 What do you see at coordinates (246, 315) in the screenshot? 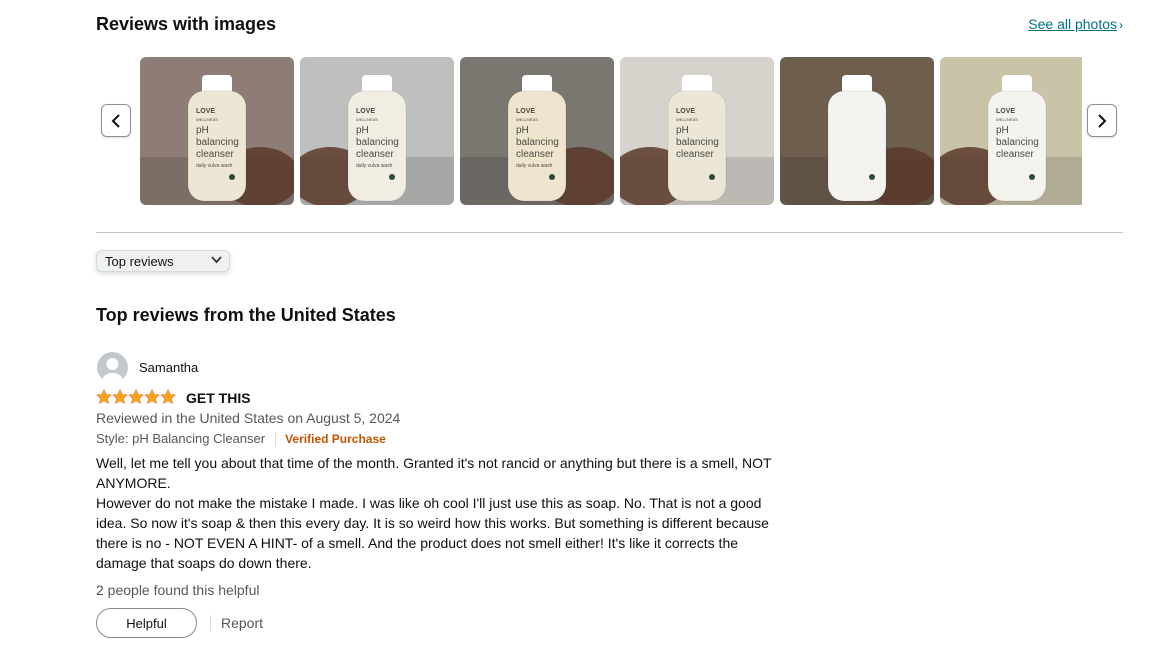
I see `reviews-heading: Top reviews from the United States` at bounding box center [246, 315].